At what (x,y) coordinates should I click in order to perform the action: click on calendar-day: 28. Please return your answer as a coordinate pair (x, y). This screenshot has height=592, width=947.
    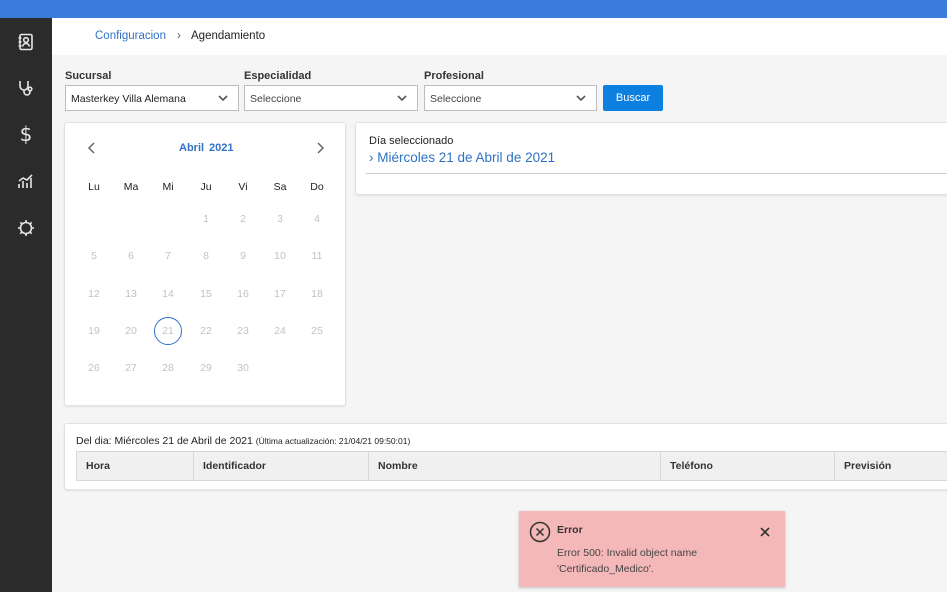
    Looking at the image, I should click on (168, 368).